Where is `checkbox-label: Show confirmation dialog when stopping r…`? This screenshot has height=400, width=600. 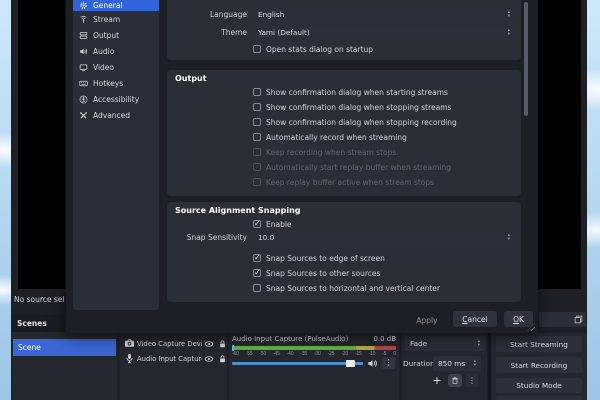
checkbox-label: Show confirmation dialog when stopping r… is located at coordinates (361, 122).